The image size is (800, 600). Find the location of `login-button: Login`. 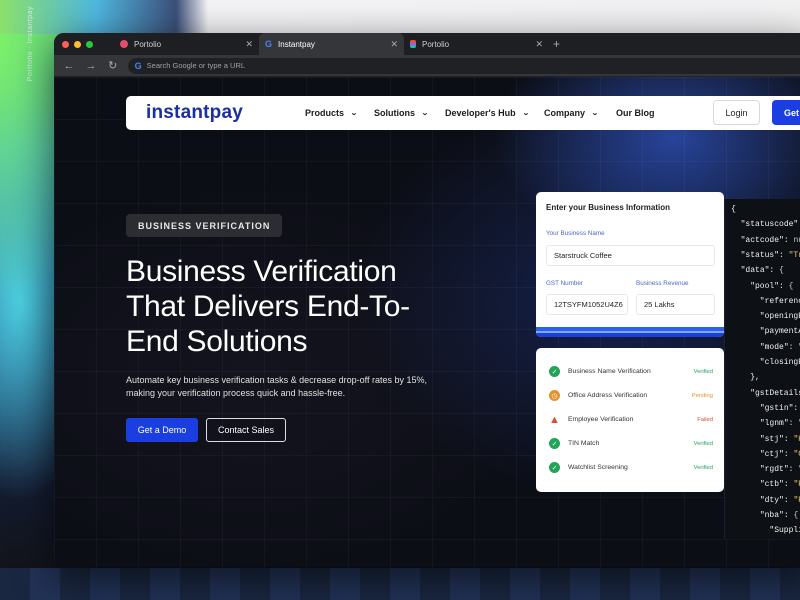

login-button: Login is located at coordinates (736, 112).